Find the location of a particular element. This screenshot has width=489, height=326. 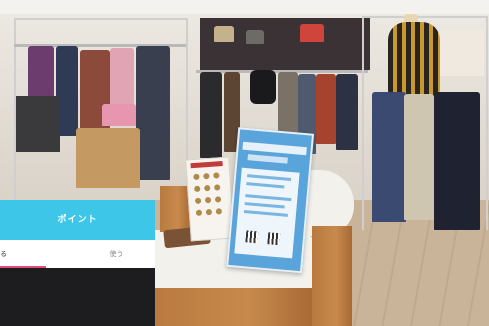

tab-bar: る 使う is located at coordinates (77, 254).